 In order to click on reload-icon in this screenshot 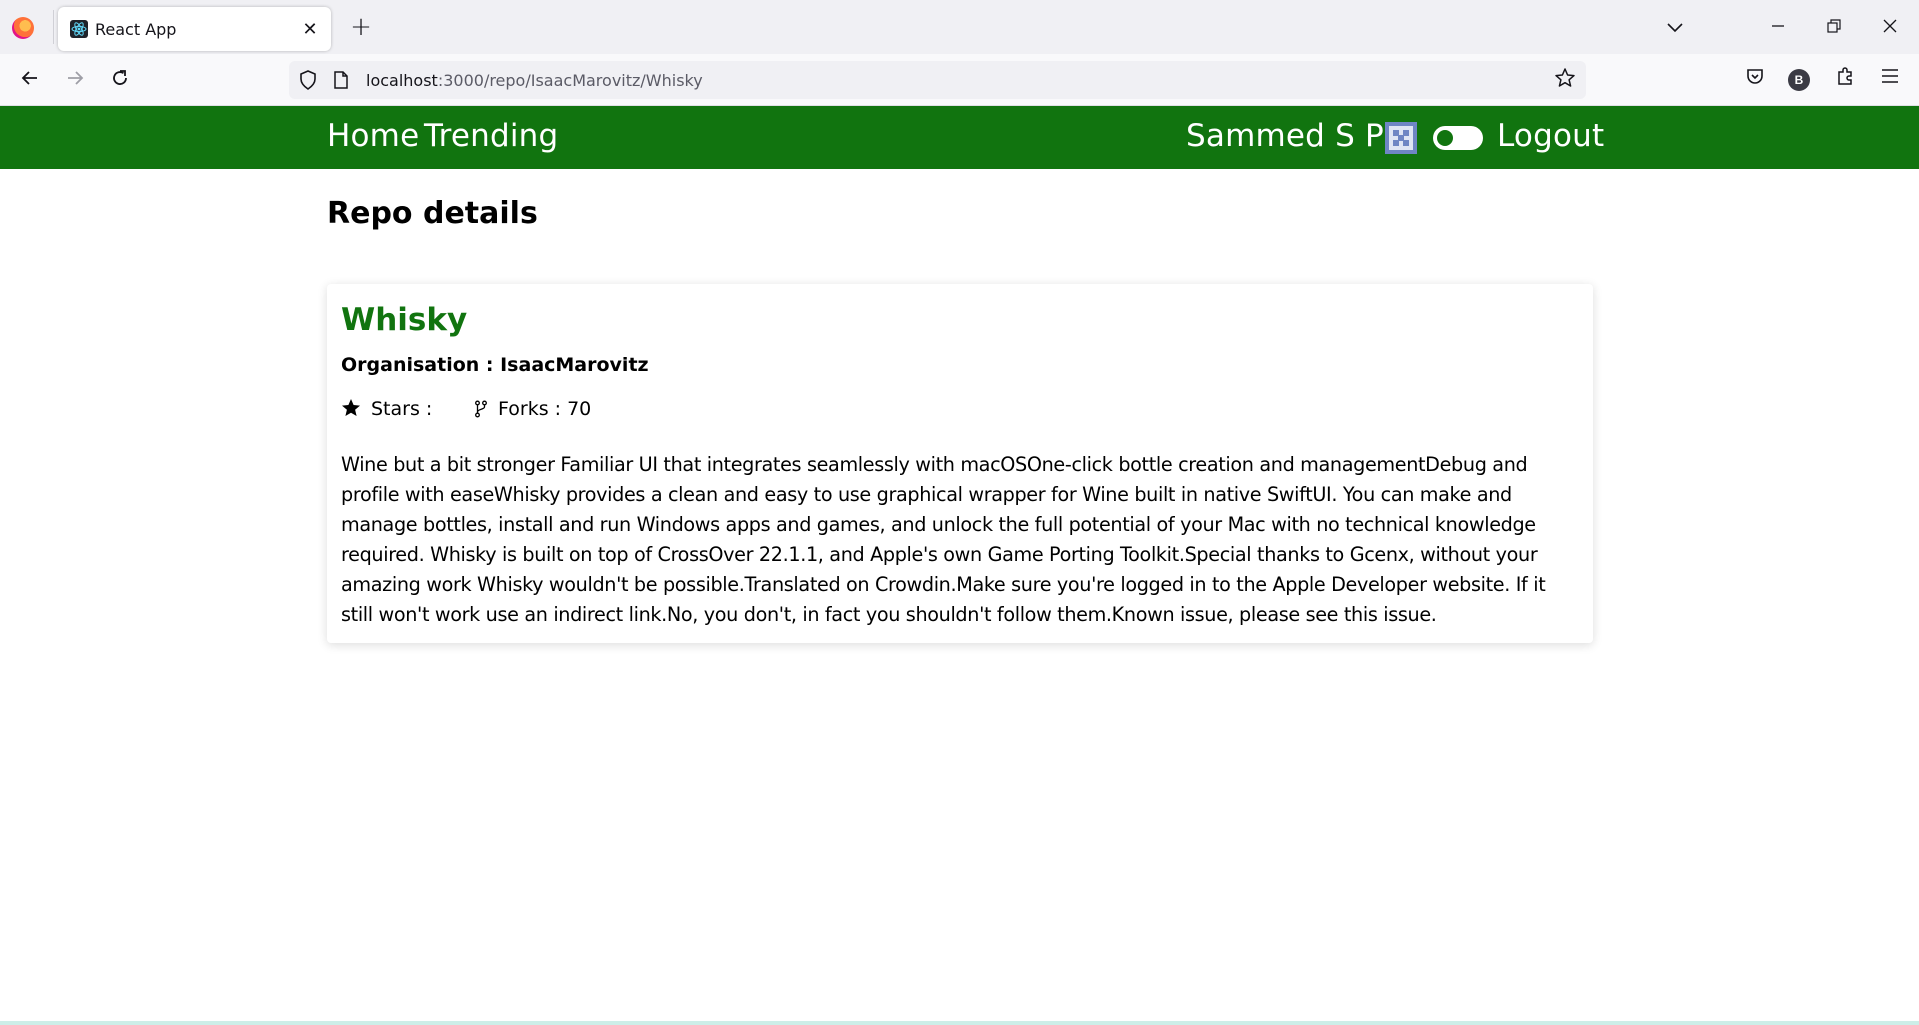, I will do `click(120, 81)`.